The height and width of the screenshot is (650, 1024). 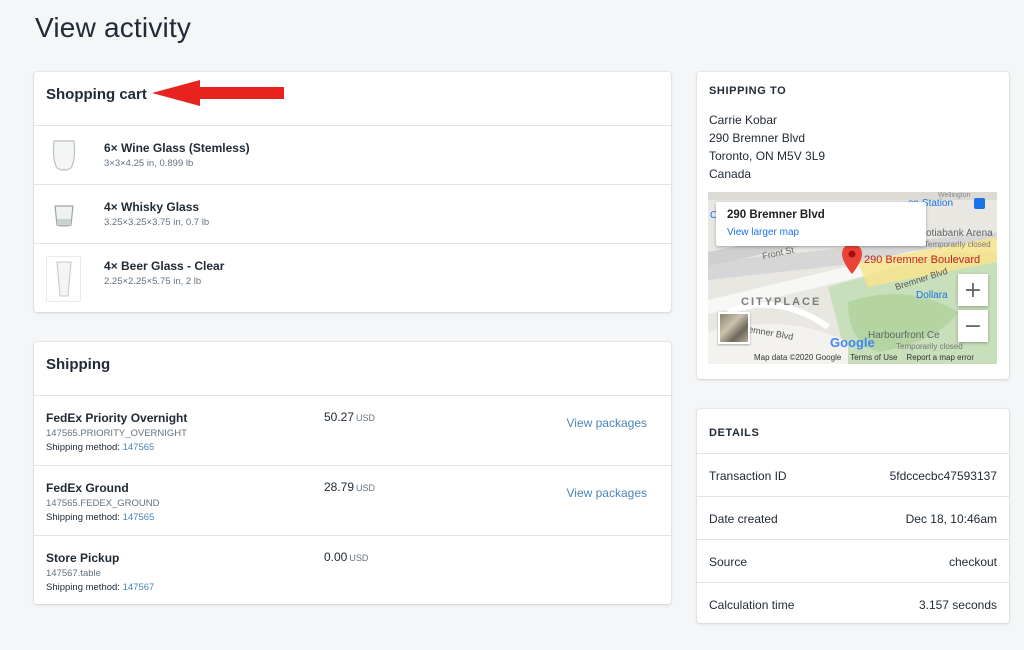 I want to click on detail-row: Date created Dec 18, 10:46am, so click(x=853, y=517).